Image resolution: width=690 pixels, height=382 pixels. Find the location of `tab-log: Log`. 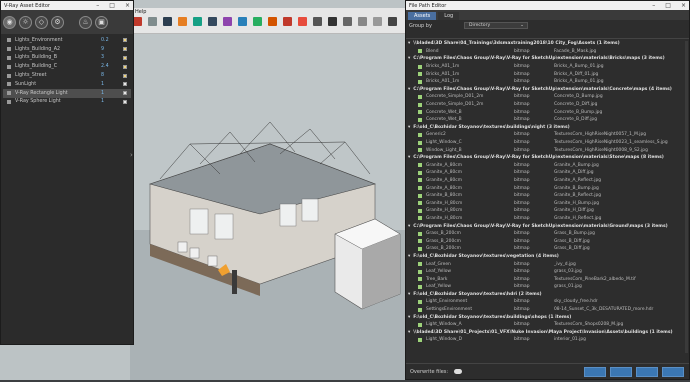

tab-log: Log is located at coordinates (449, 16).